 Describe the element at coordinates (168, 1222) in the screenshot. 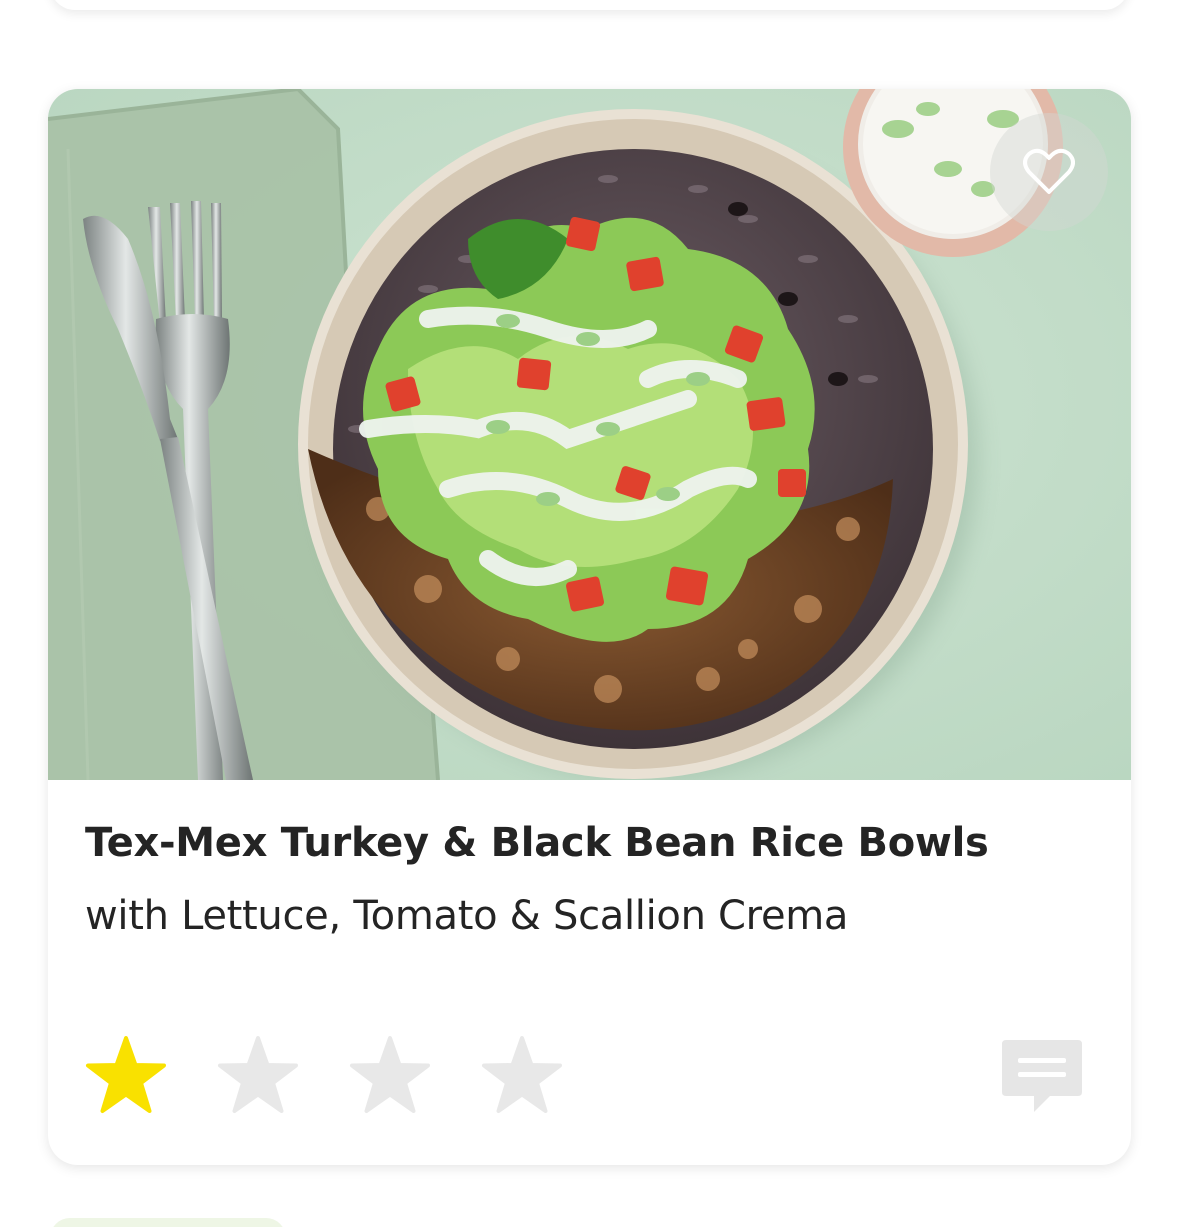

I see `next-recipe-card` at that location.